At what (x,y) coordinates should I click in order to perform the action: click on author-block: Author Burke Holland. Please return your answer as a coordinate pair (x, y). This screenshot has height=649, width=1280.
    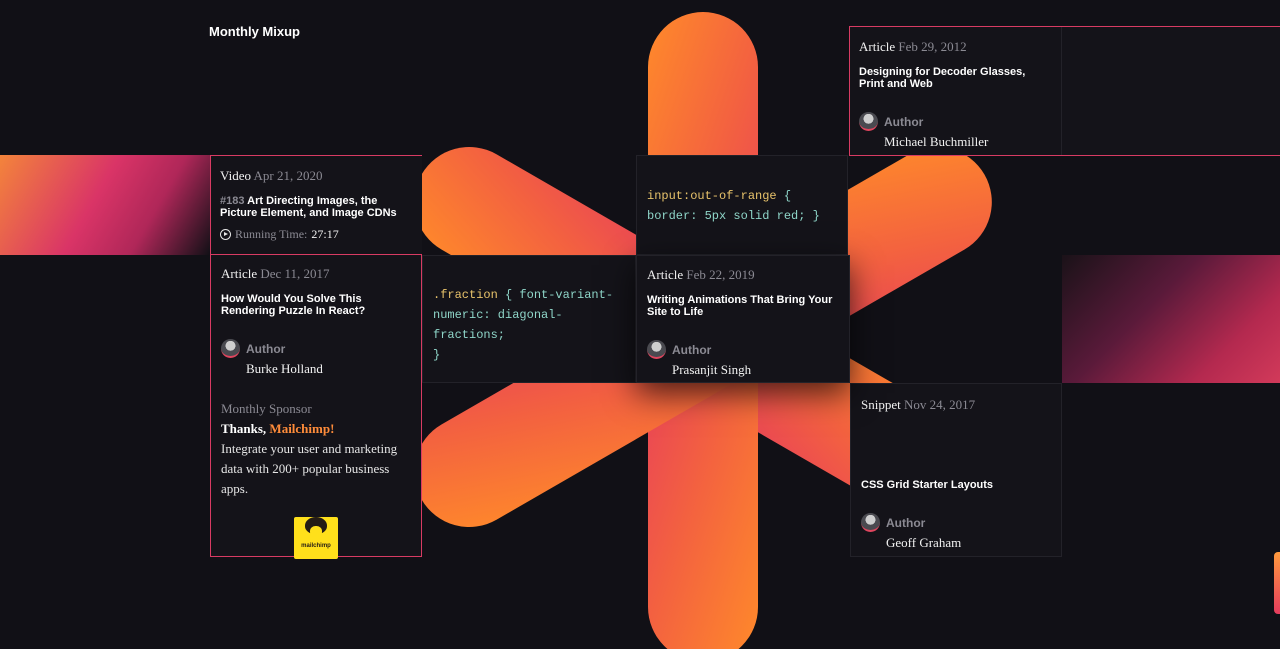
    Looking at the image, I should click on (316, 358).